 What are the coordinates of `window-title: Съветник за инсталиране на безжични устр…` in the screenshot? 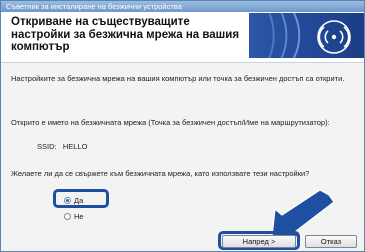 It's located at (94, 6).